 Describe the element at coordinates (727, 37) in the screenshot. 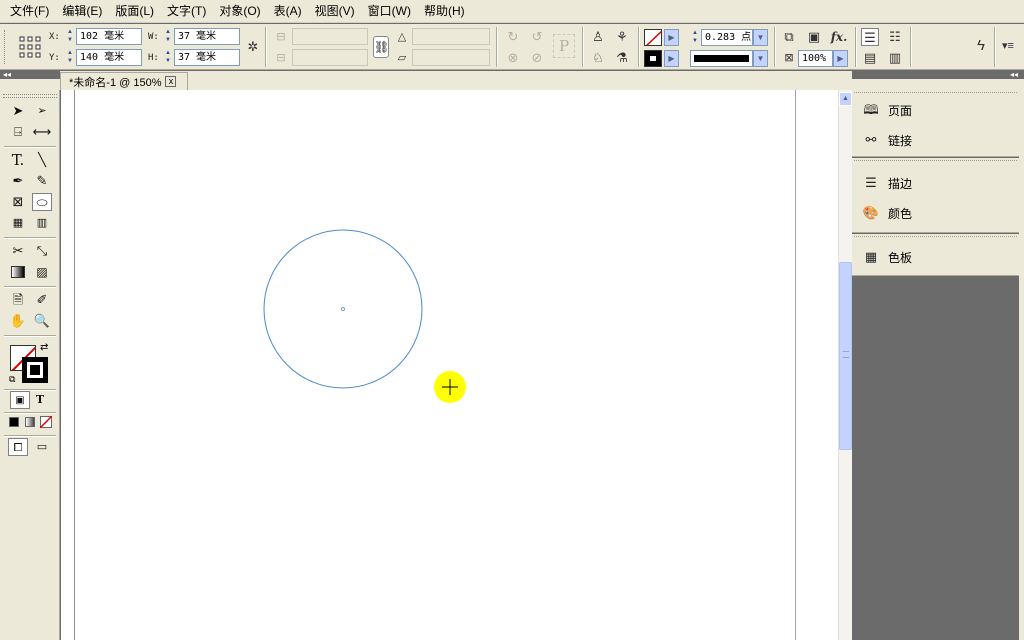

I see `stroke-weight-field: 0.283 点` at that location.